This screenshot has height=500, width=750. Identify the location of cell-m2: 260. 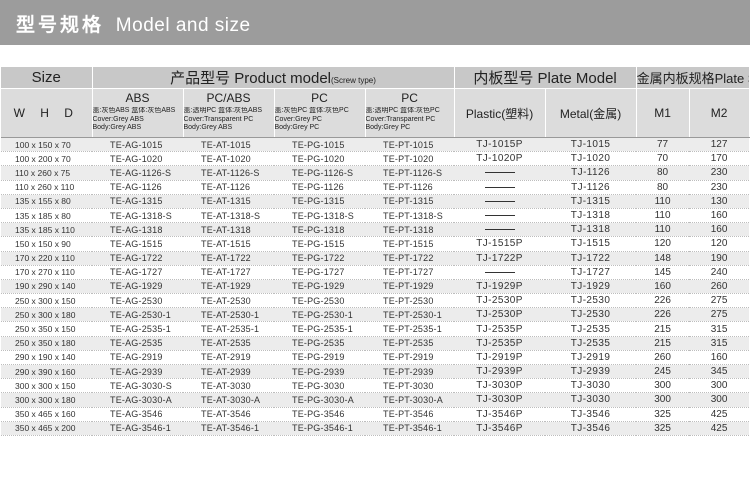
(719, 287).